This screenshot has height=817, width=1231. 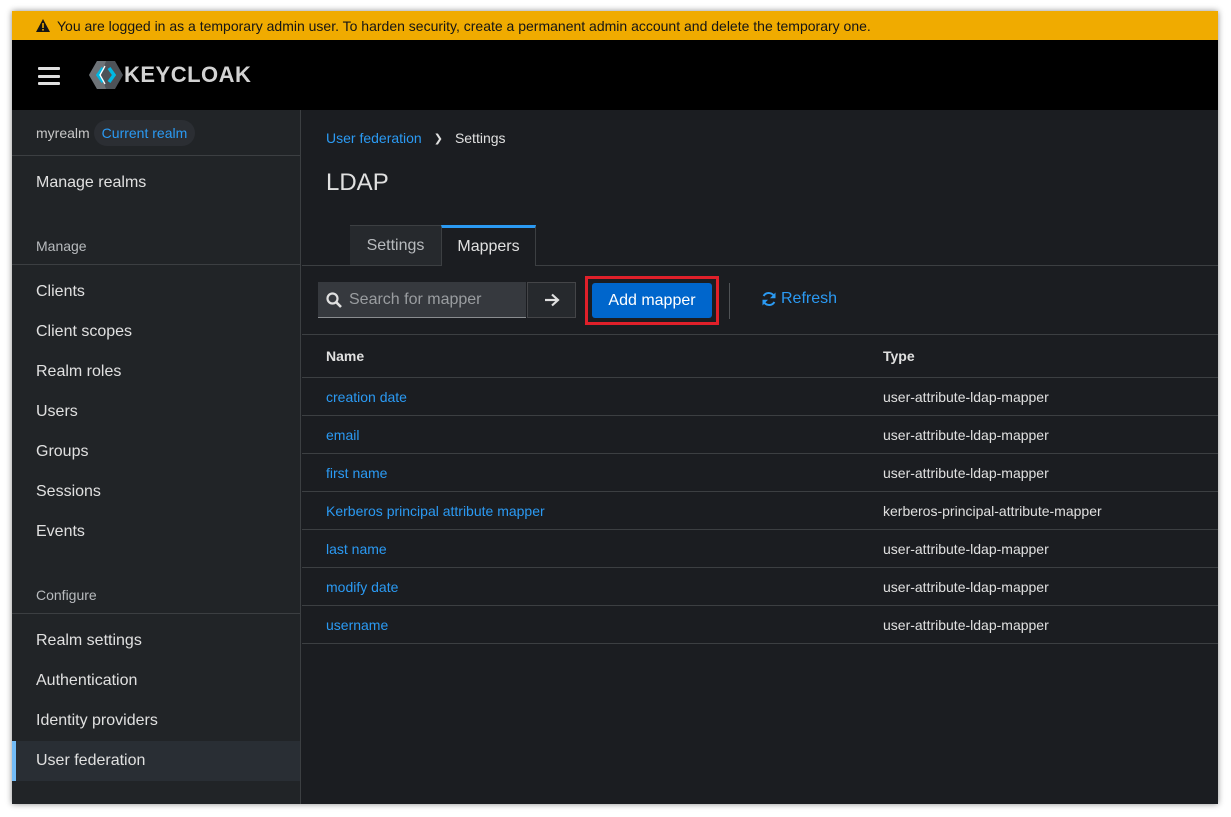 I want to click on refresh-button: Refresh, so click(x=799, y=299).